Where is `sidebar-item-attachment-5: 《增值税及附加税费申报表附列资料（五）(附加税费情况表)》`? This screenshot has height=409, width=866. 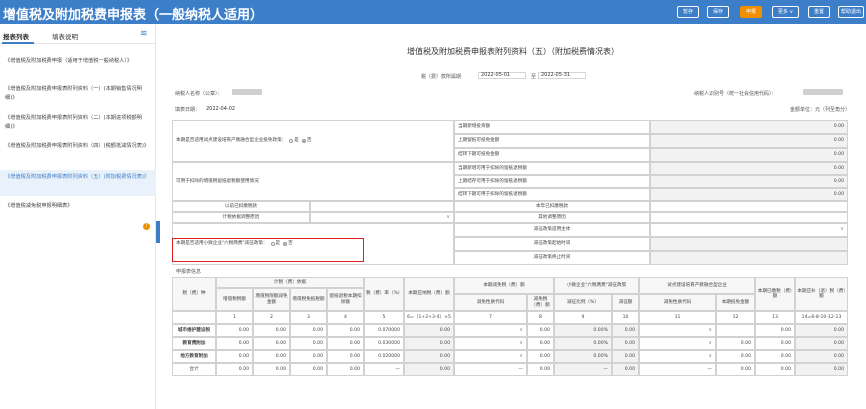 sidebar-item-attachment-5: 《增值税及附加税费申报表附列资料（五）(附加税费情况表)》 is located at coordinates (78, 183).